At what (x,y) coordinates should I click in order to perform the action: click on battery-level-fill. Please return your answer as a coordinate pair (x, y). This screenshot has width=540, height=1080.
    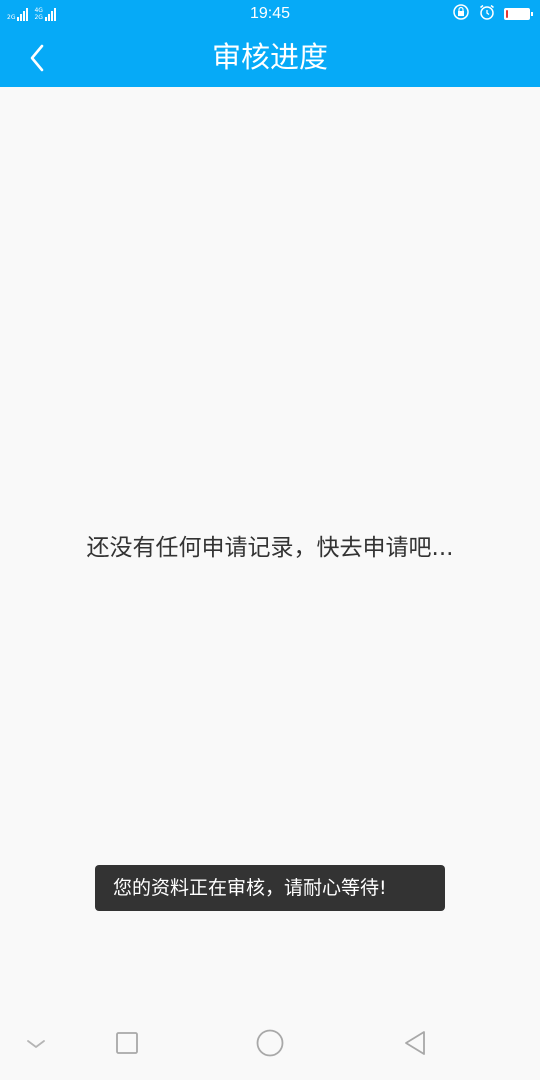
    Looking at the image, I should click on (507, 14).